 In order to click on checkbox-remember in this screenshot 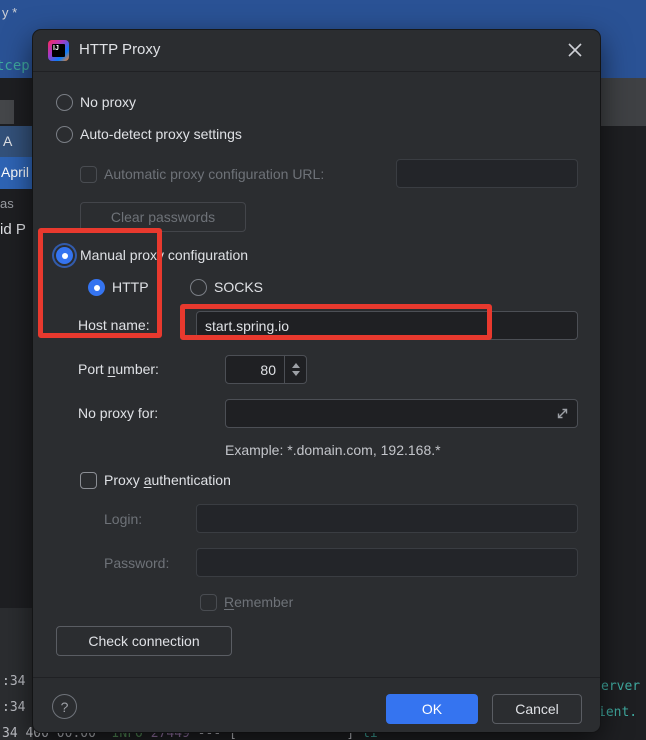, I will do `click(208, 602)`.